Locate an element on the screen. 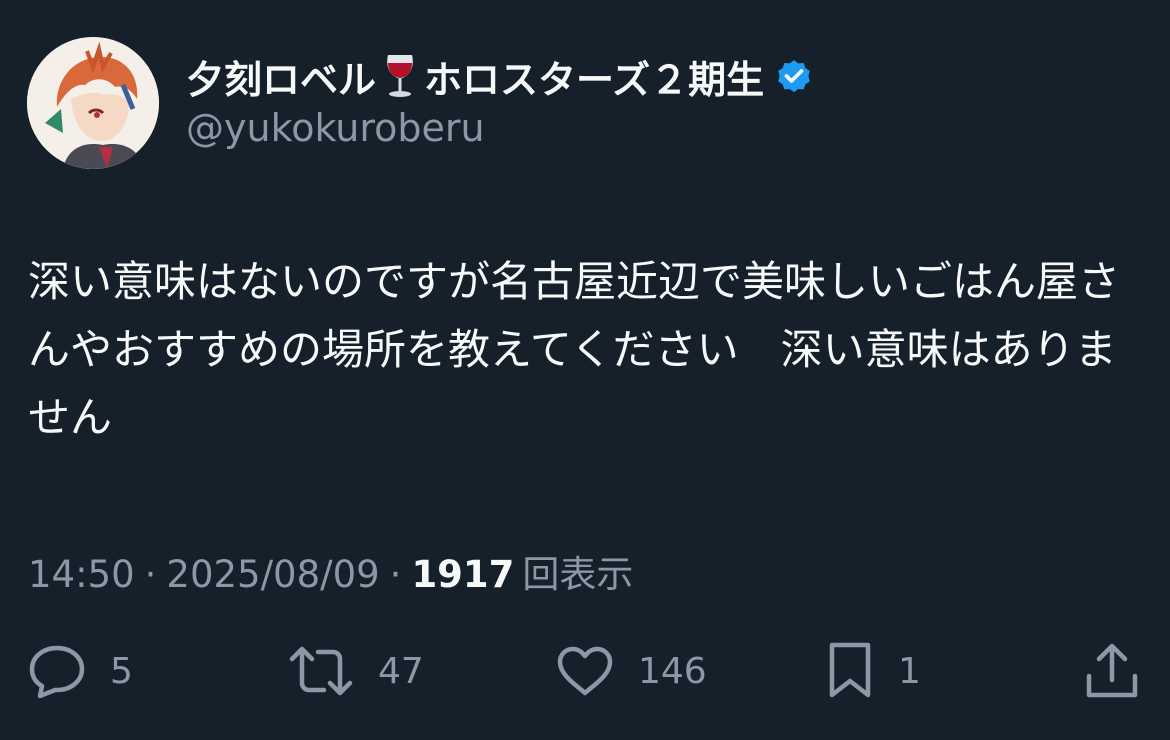  reply-button: 5 is located at coordinates (80, 671).